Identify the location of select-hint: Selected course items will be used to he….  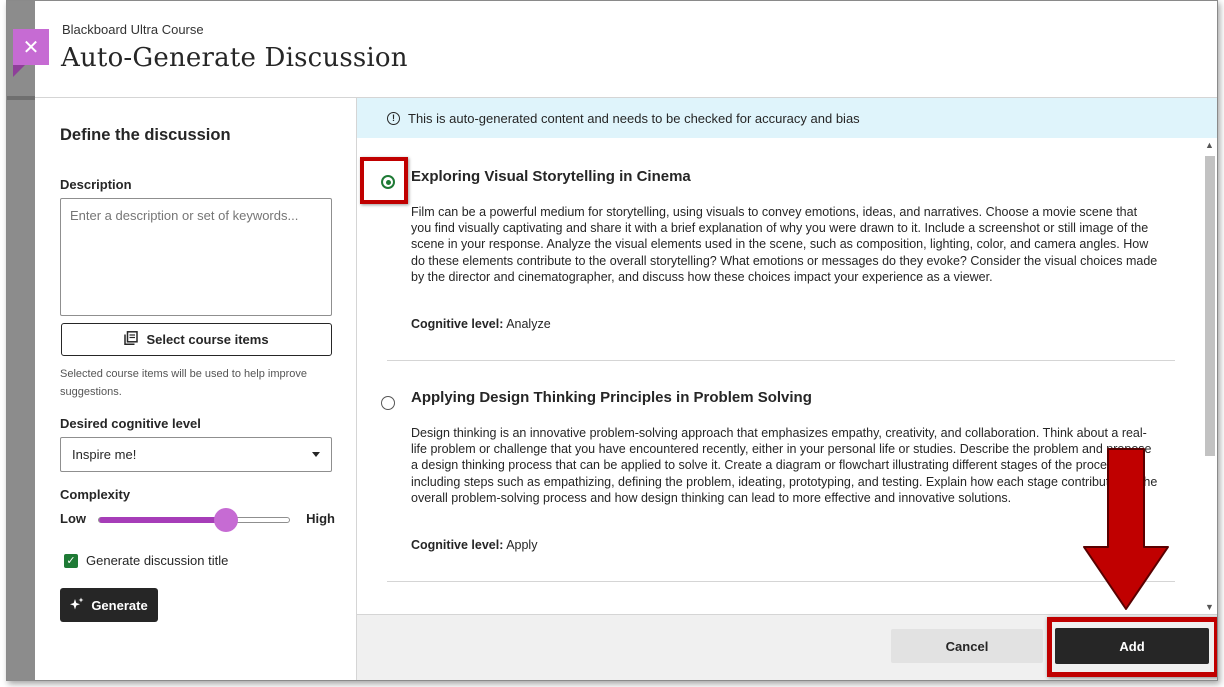
(184, 383).